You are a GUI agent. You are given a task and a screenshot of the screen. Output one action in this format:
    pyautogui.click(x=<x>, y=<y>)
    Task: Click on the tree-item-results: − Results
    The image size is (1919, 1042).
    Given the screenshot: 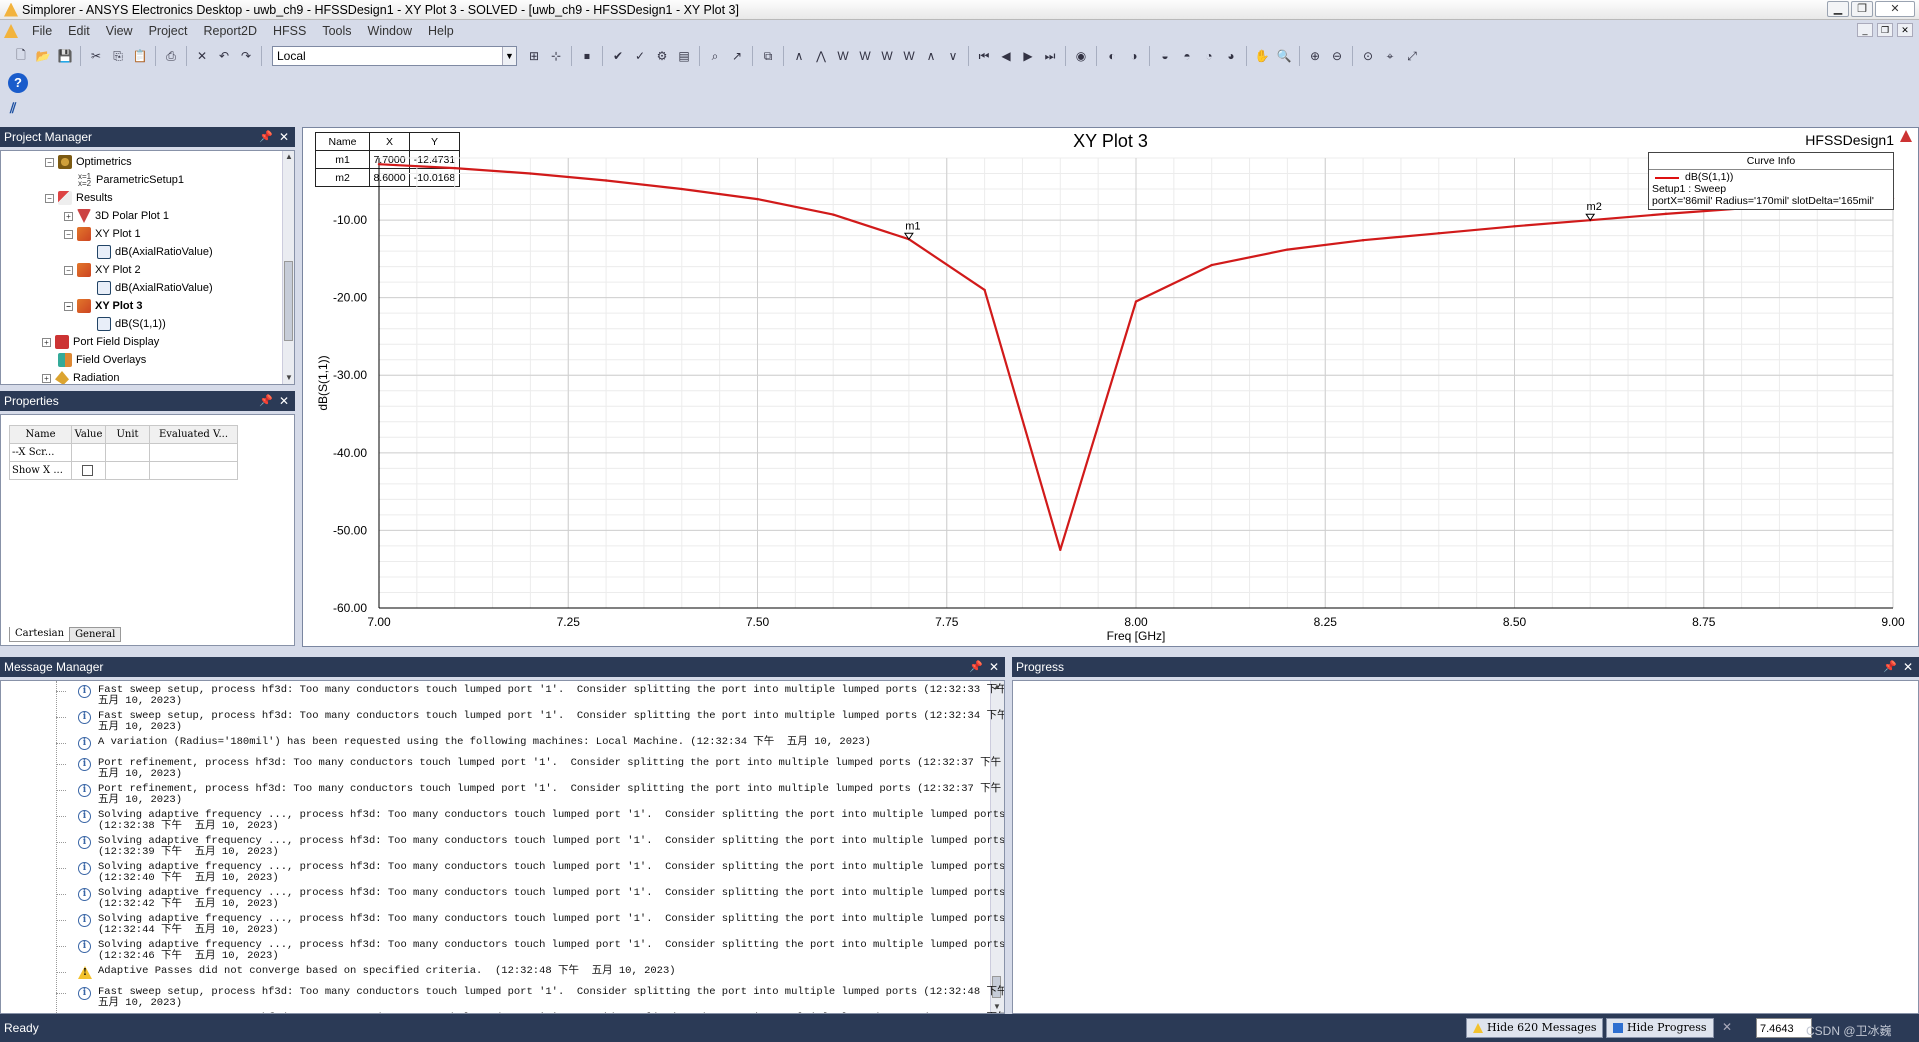 What is the action you would take?
    pyautogui.click(x=79, y=198)
    